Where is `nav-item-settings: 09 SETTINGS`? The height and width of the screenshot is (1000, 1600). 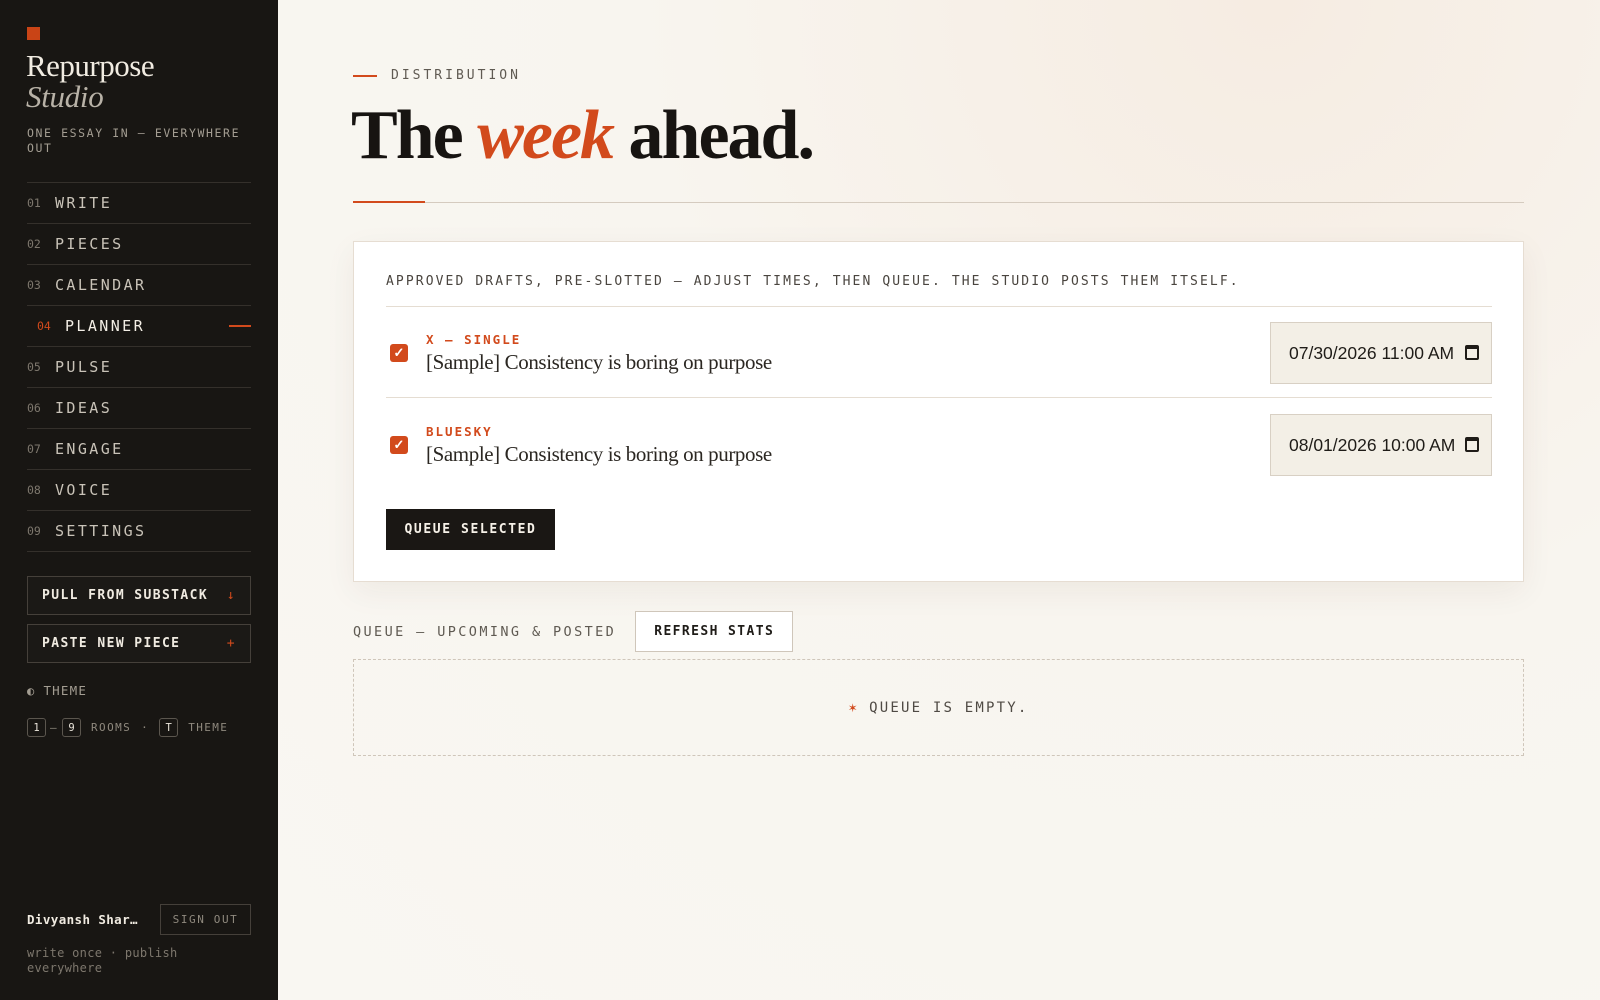 nav-item-settings: 09 SETTINGS is located at coordinates (139, 531).